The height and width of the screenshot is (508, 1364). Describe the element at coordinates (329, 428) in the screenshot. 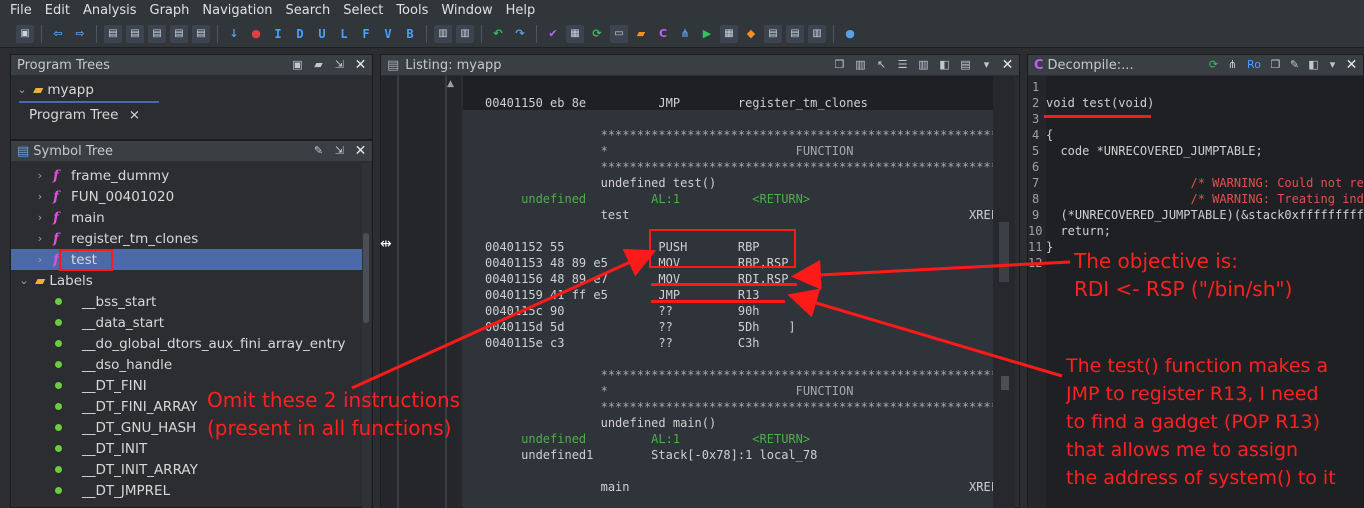

I see `annotation-line: (present in all functions)` at that location.